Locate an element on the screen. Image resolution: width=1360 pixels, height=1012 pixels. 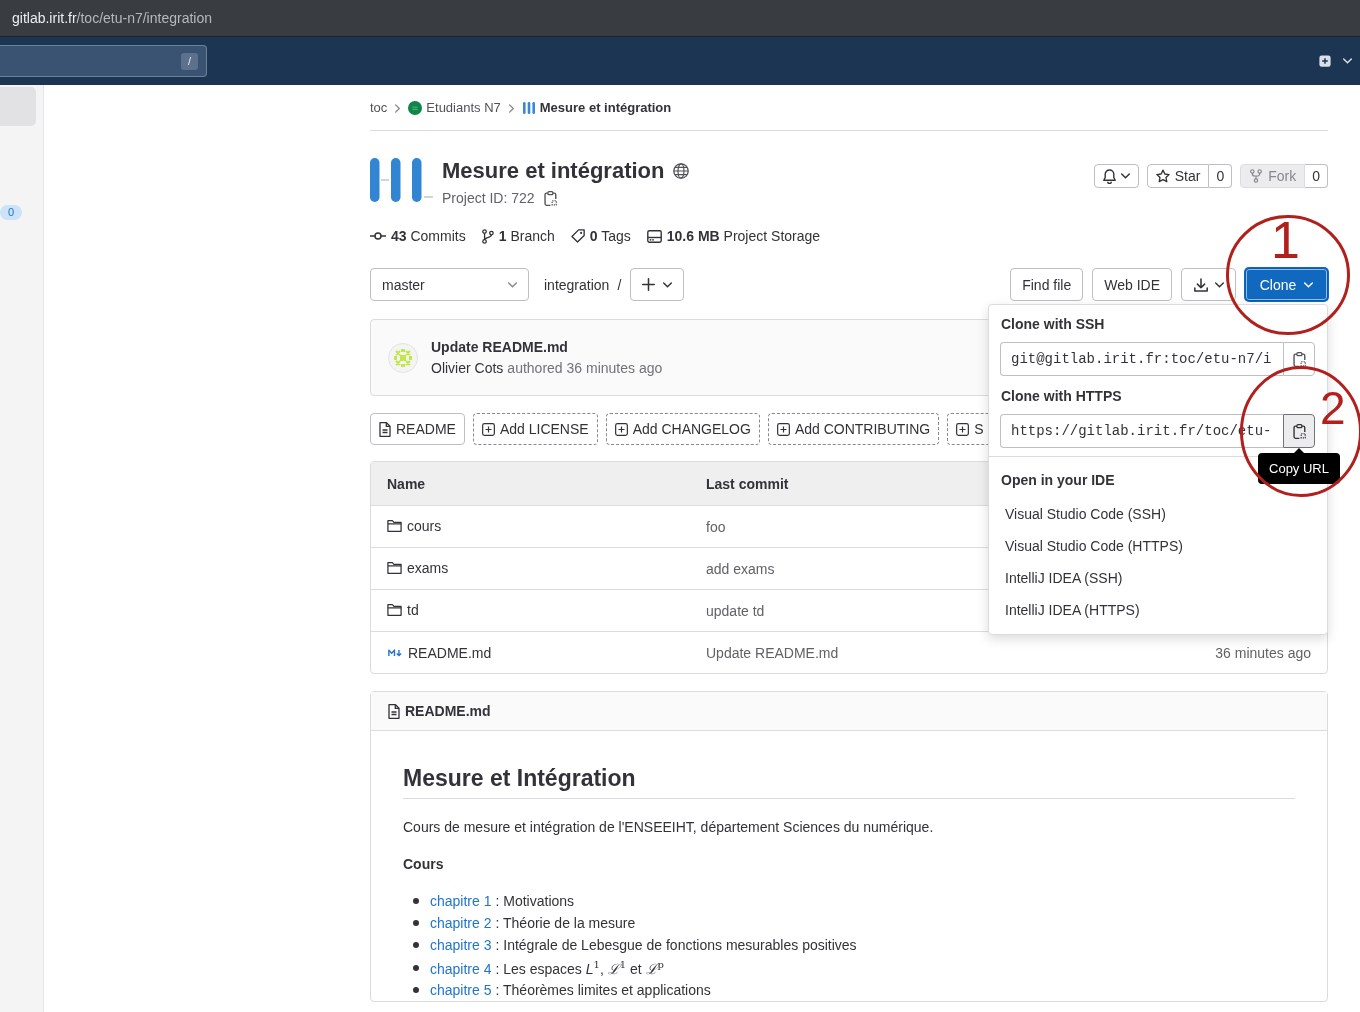
menu-item: Visual Studio Code (HTTPS) is located at coordinates (1158, 546).